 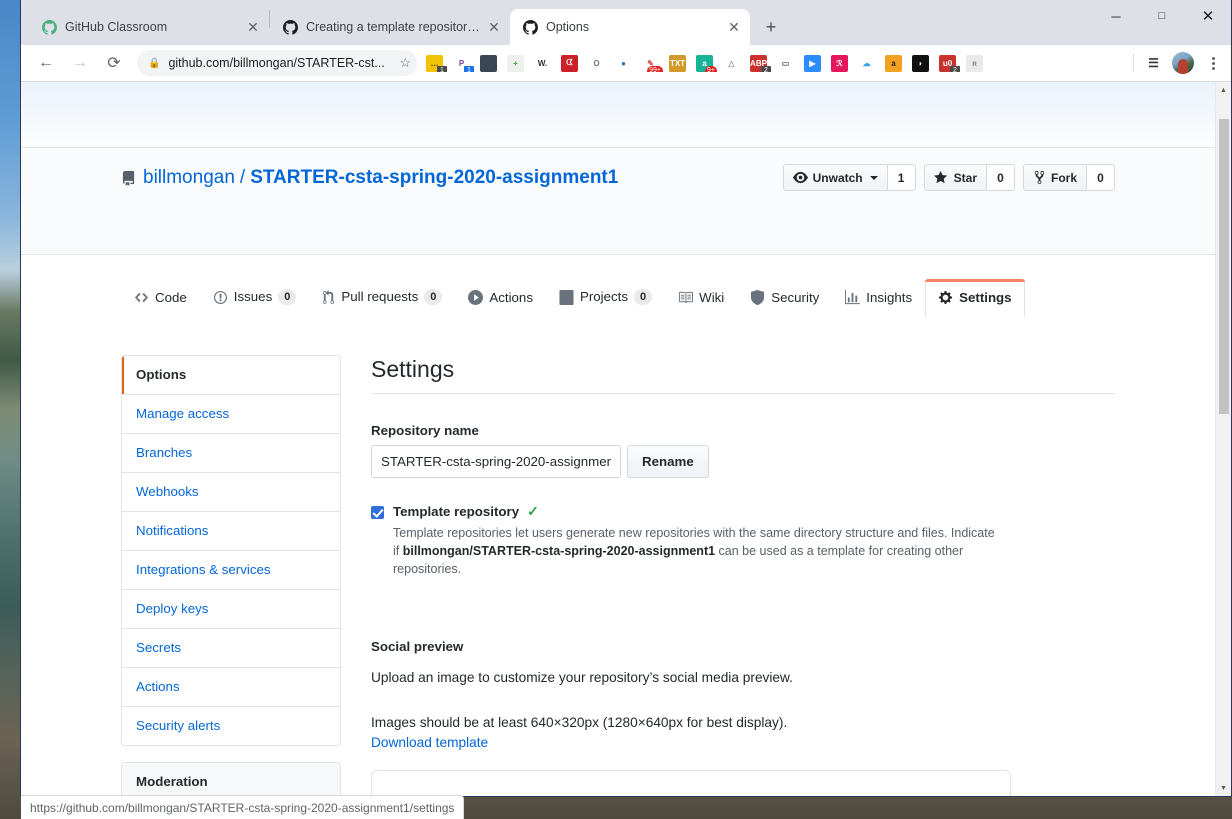 What do you see at coordinates (771, 27) in the screenshot?
I see `new-tab-button: +` at bounding box center [771, 27].